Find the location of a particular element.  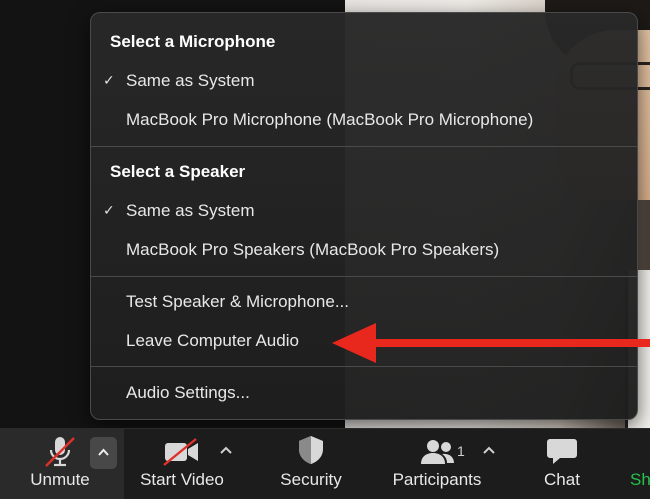

microphone-muted-icon is located at coordinates (60, 452).